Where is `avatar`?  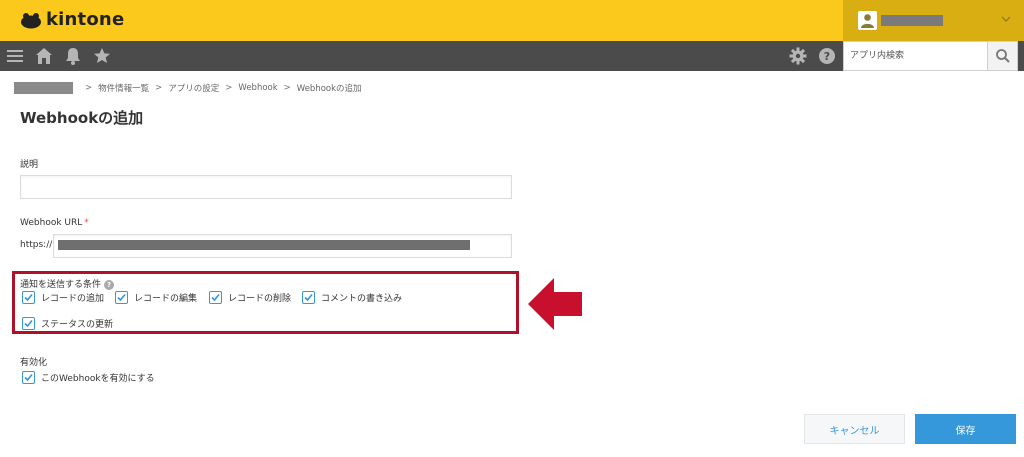
avatar is located at coordinates (867, 20).